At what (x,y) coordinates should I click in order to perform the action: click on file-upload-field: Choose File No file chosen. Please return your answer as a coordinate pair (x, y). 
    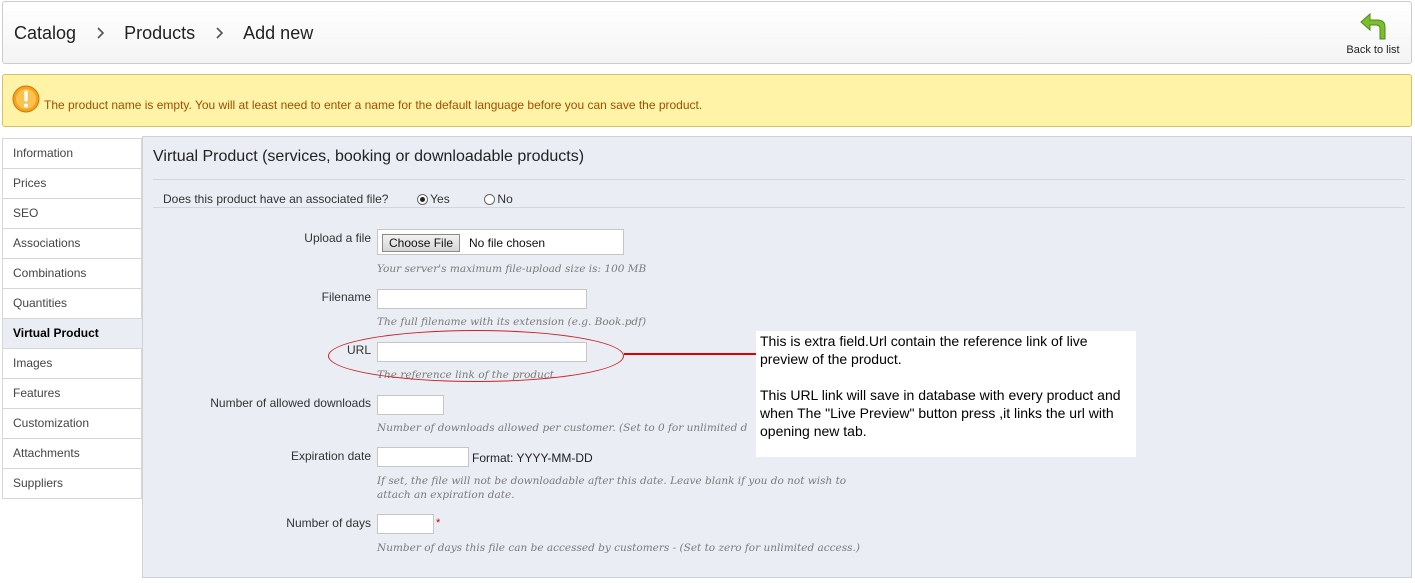
    Looking at the image, I should click on (500, 242).